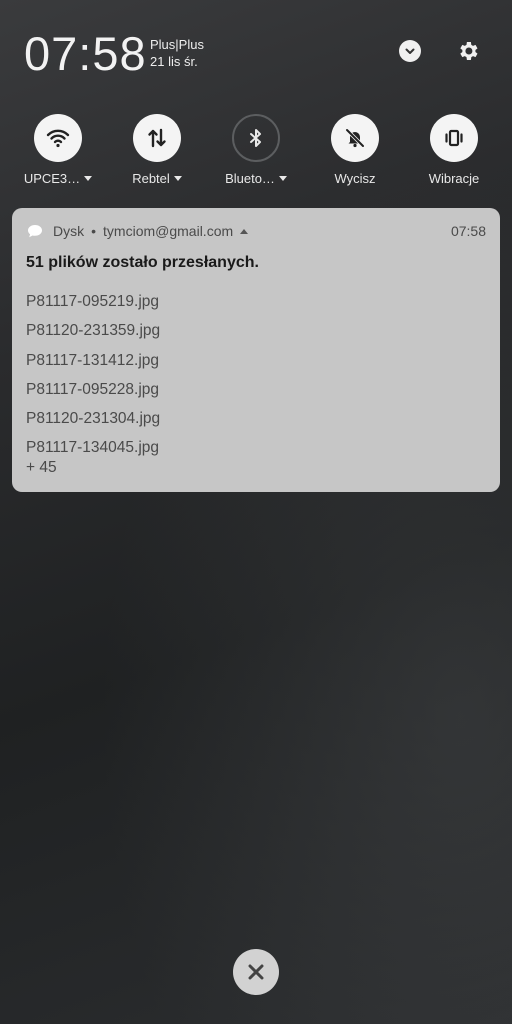  I want to click on clear-all-button, so click(256, 972).